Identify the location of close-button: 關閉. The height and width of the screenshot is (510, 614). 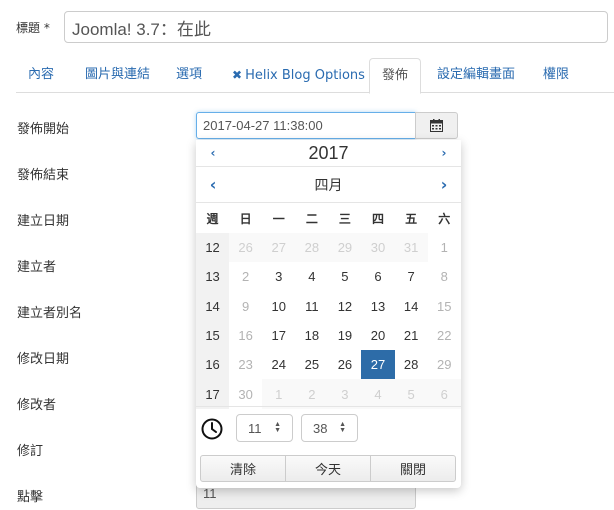
(413, 468).